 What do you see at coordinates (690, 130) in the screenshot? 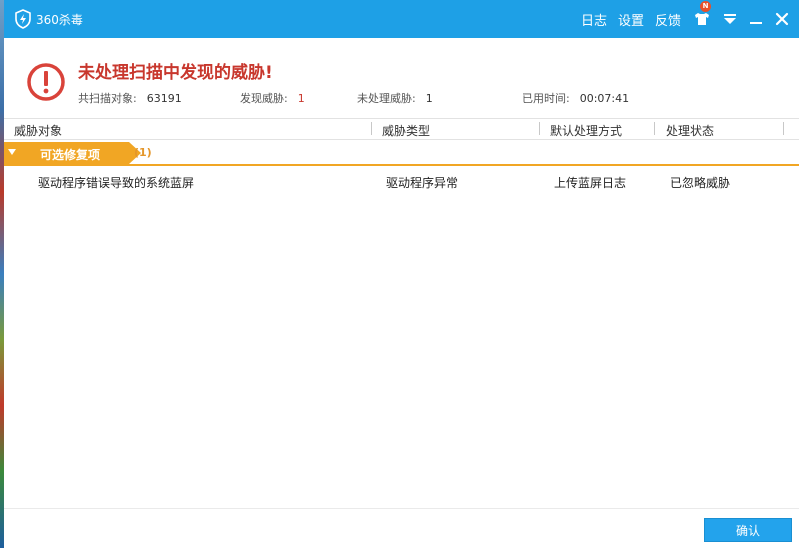
I see `column-handling-status: 处理状态` at bounding box center [690, 130].